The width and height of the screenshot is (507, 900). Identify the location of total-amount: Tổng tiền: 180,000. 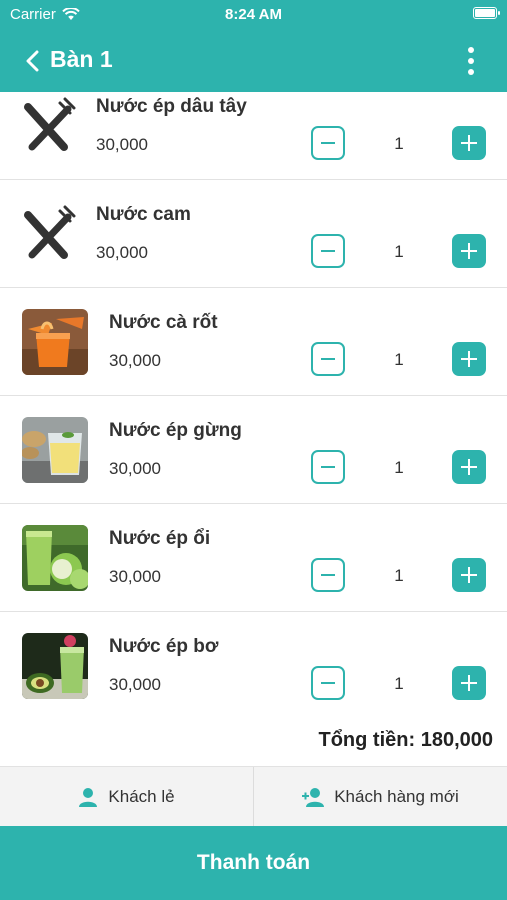
(406, 740).